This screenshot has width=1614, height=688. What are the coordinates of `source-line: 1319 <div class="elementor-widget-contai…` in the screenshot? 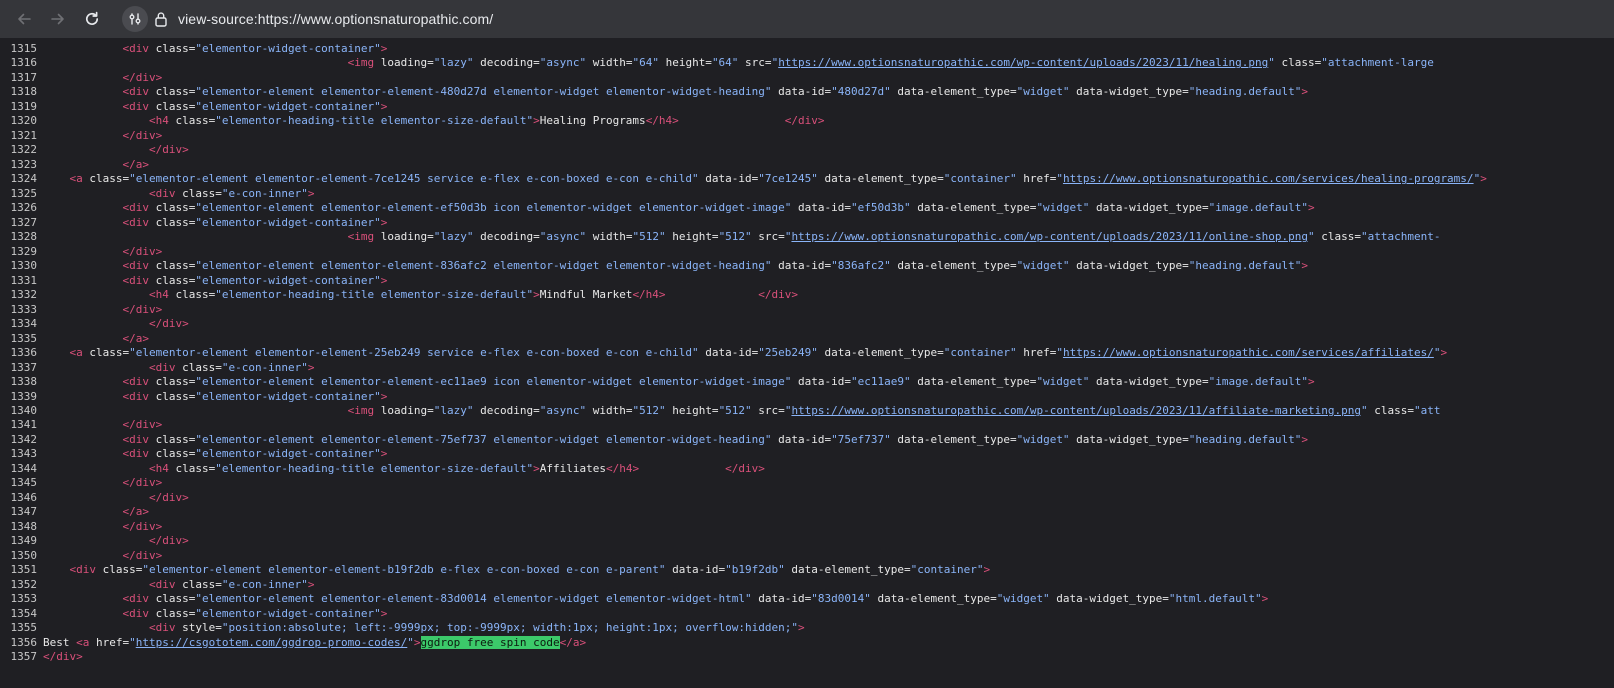 It's located at (807, 106).